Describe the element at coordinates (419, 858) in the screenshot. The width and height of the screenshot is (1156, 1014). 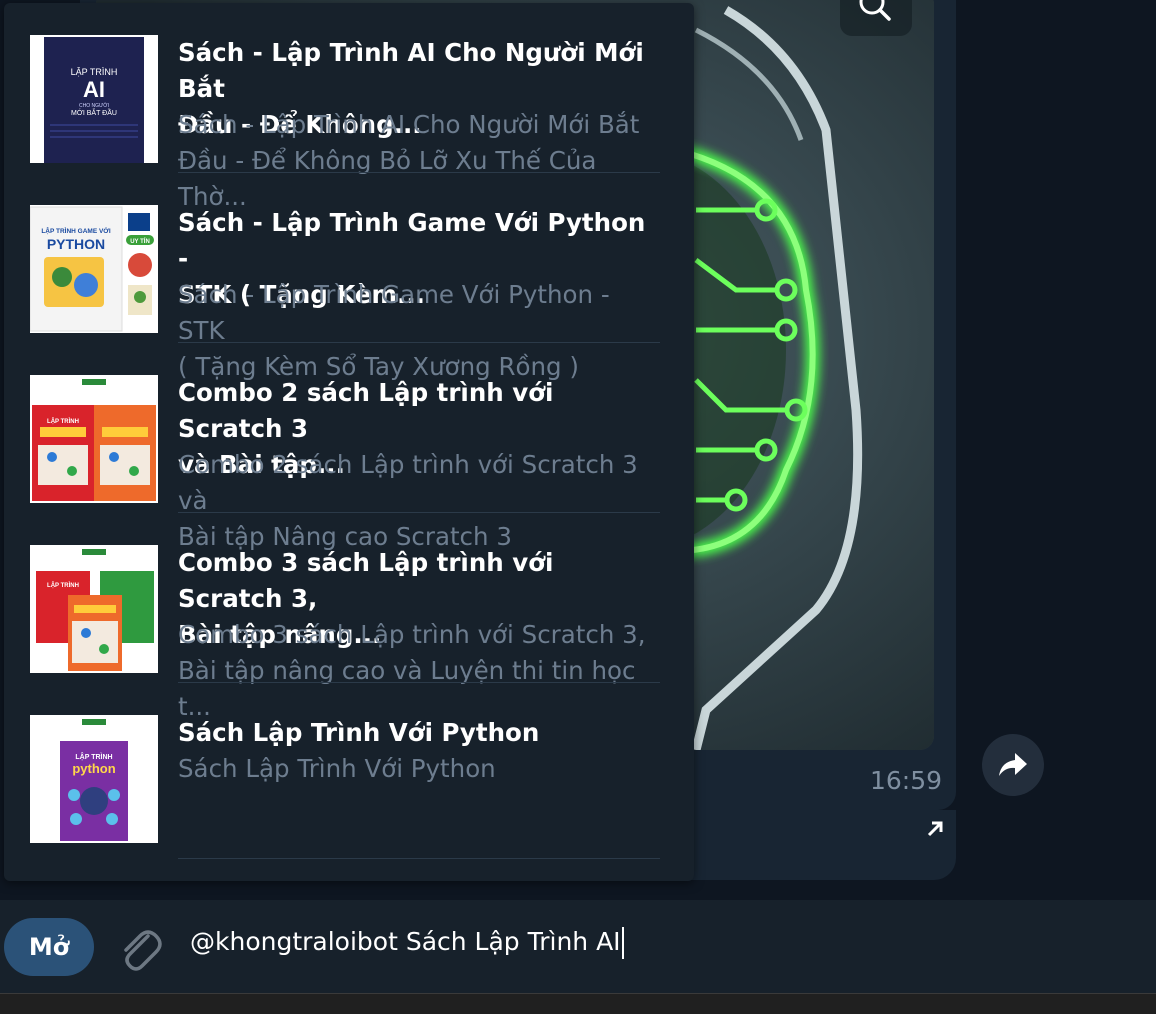
I see `divider` at that location.